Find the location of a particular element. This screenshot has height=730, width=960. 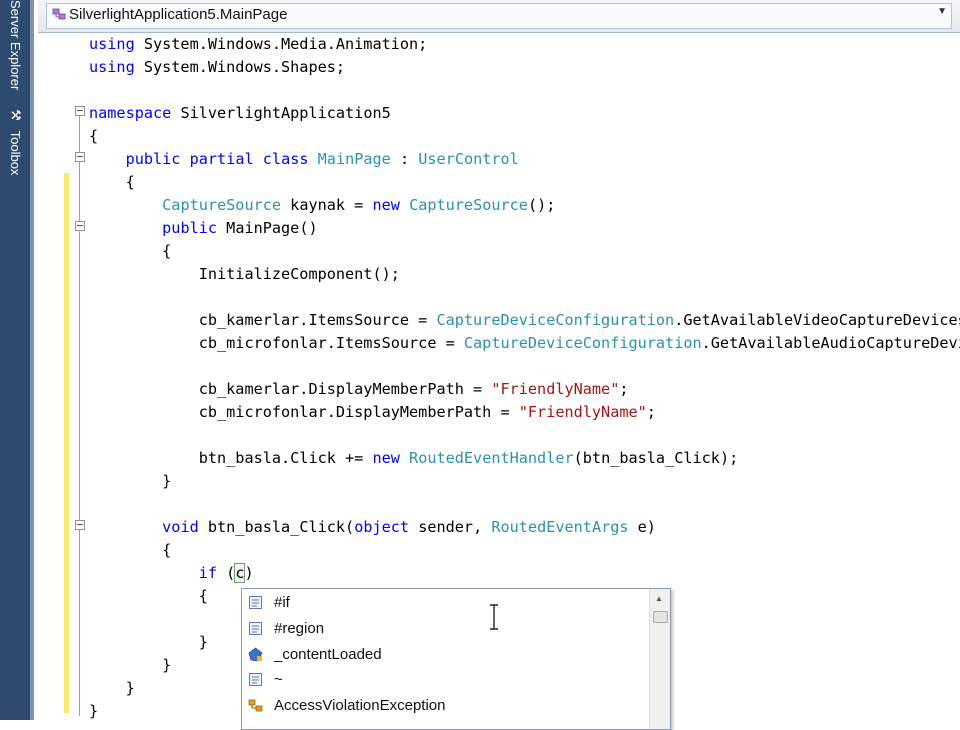

change-tracking-bar is located at coordinates (66, 443).